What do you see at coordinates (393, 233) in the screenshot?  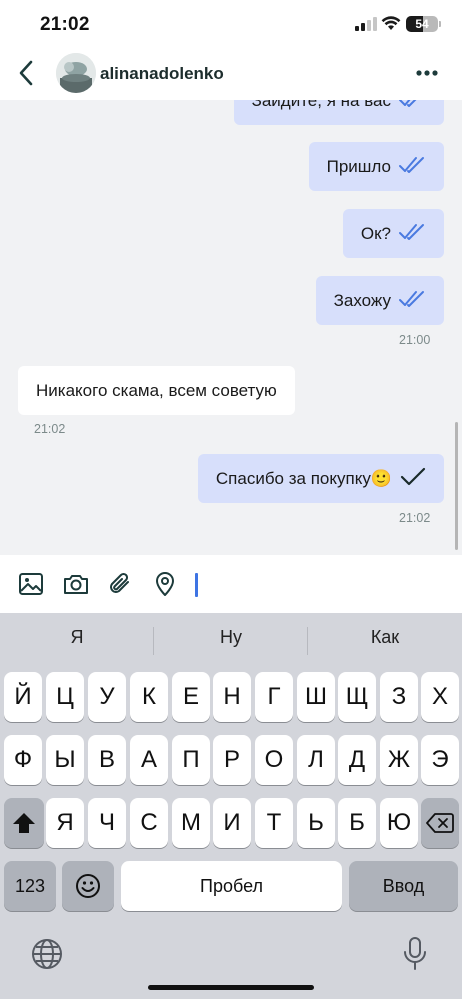 I see `message-bubble-outgoing: Ок?` at bounding box center [393, 233].